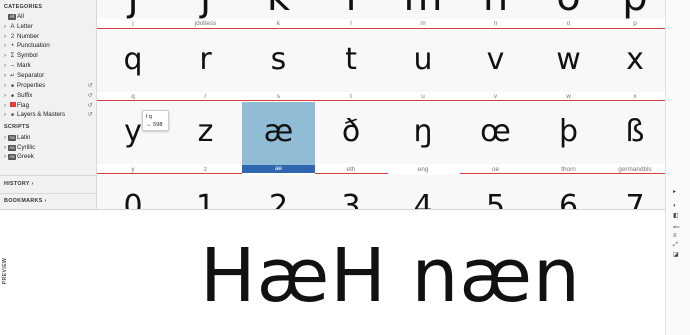 The height and width of the screenshot is (335, 690). I want to click on glyph-cell-selected: æ, so click(278, 133).